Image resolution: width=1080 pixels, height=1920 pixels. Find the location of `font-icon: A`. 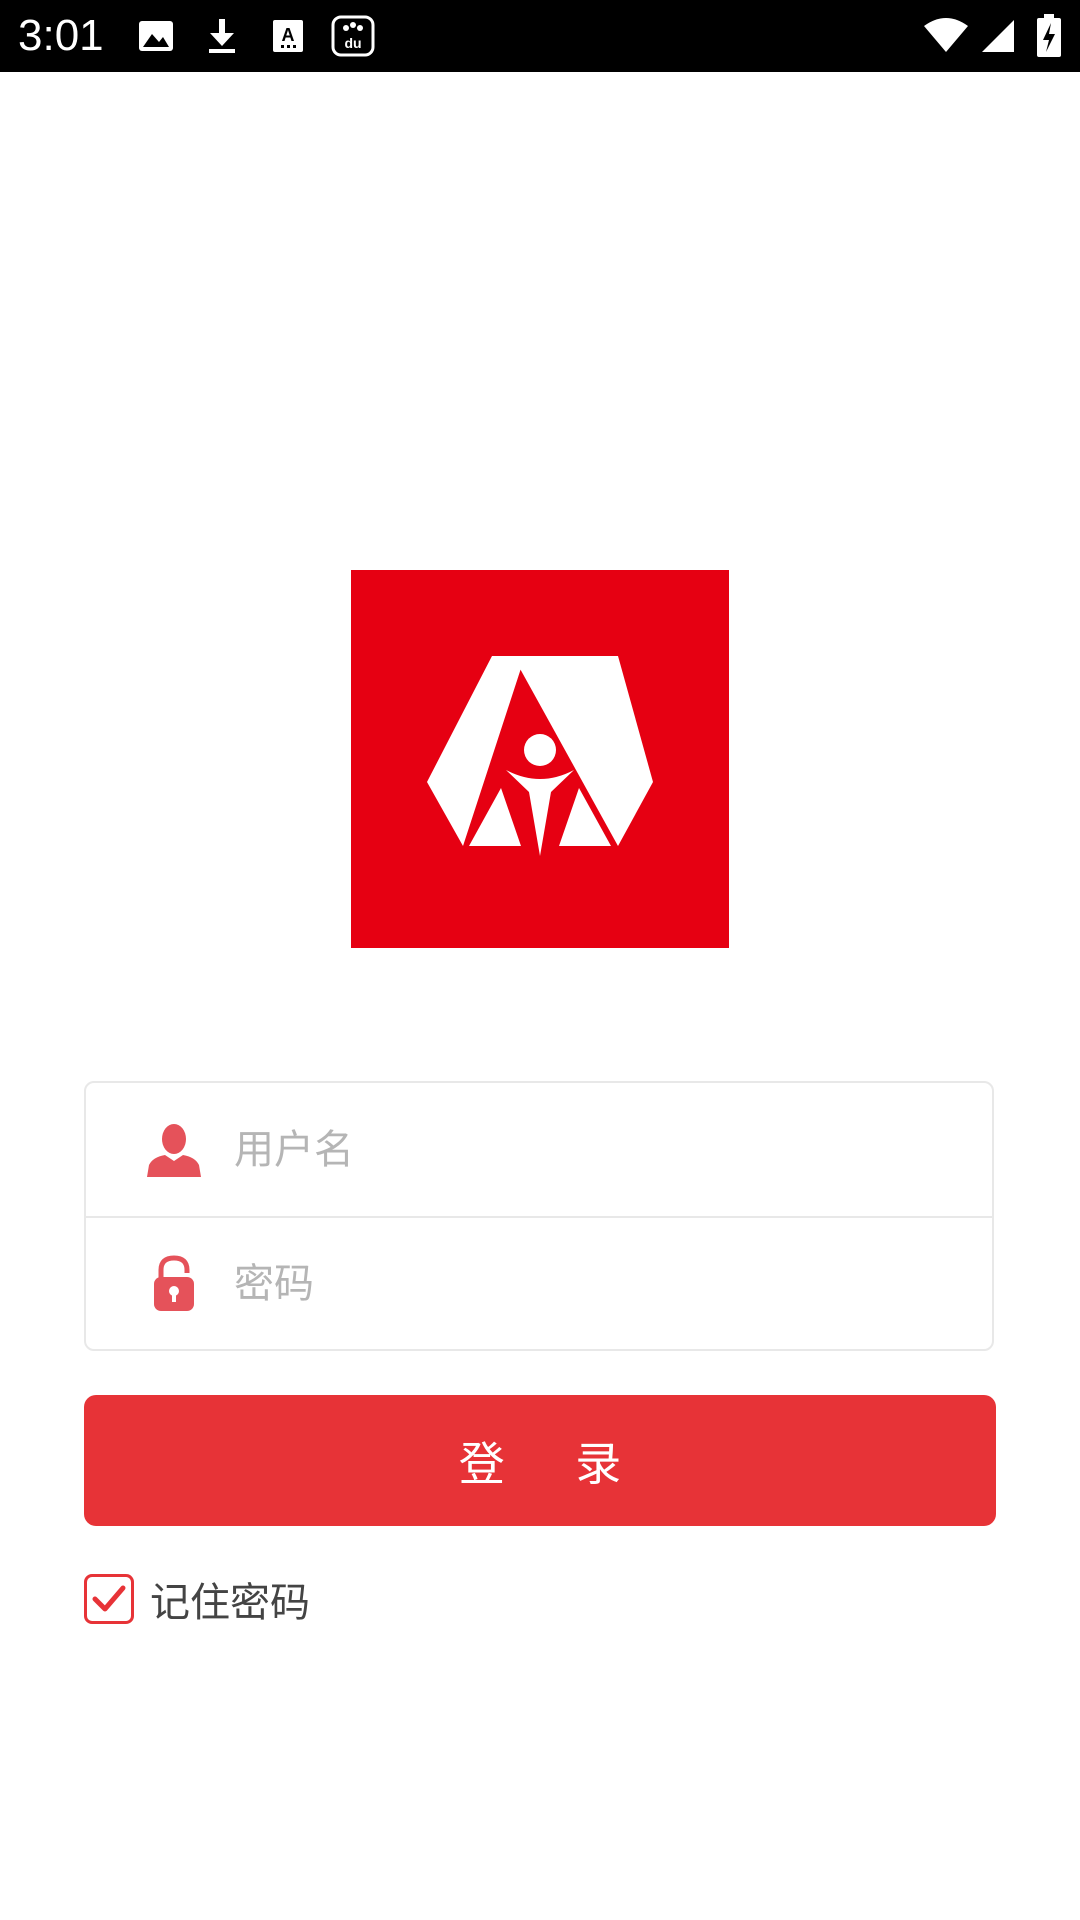

font-icon: A is located at coordinates (288, 36).